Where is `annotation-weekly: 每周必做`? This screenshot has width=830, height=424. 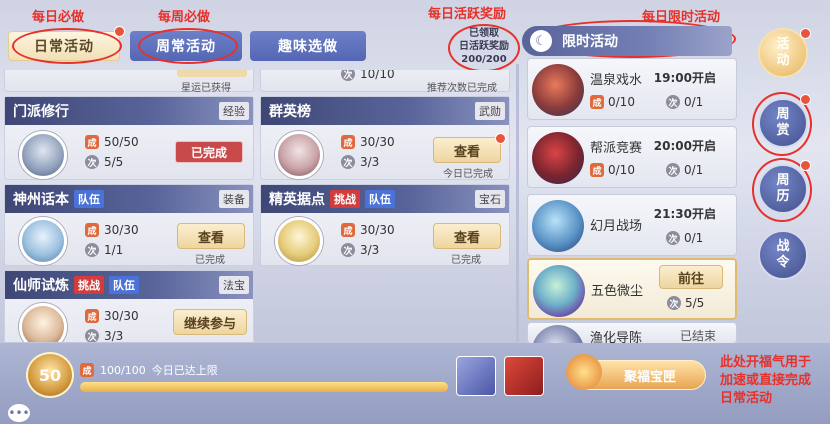
annotation-weekly: 每周必做 is located at coordinates (184, 17).